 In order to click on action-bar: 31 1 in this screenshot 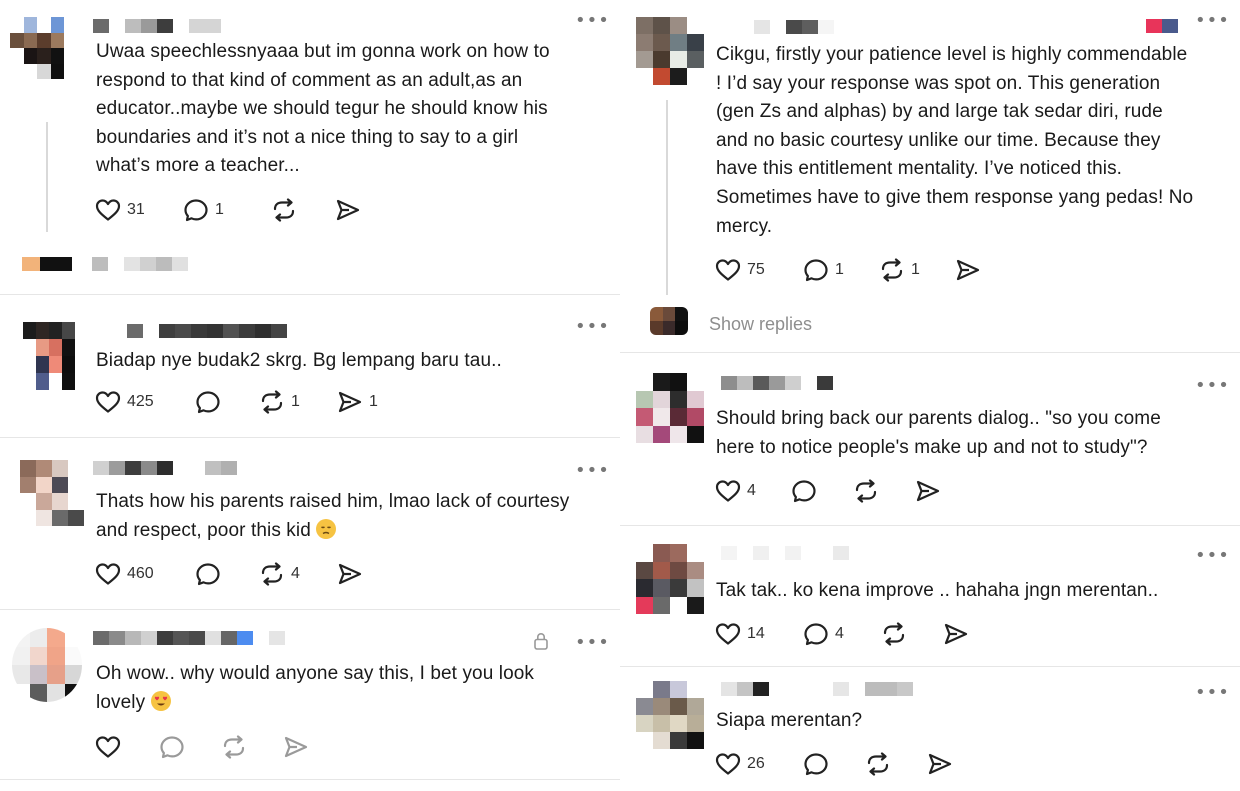, I will do `click(228, 210)`.